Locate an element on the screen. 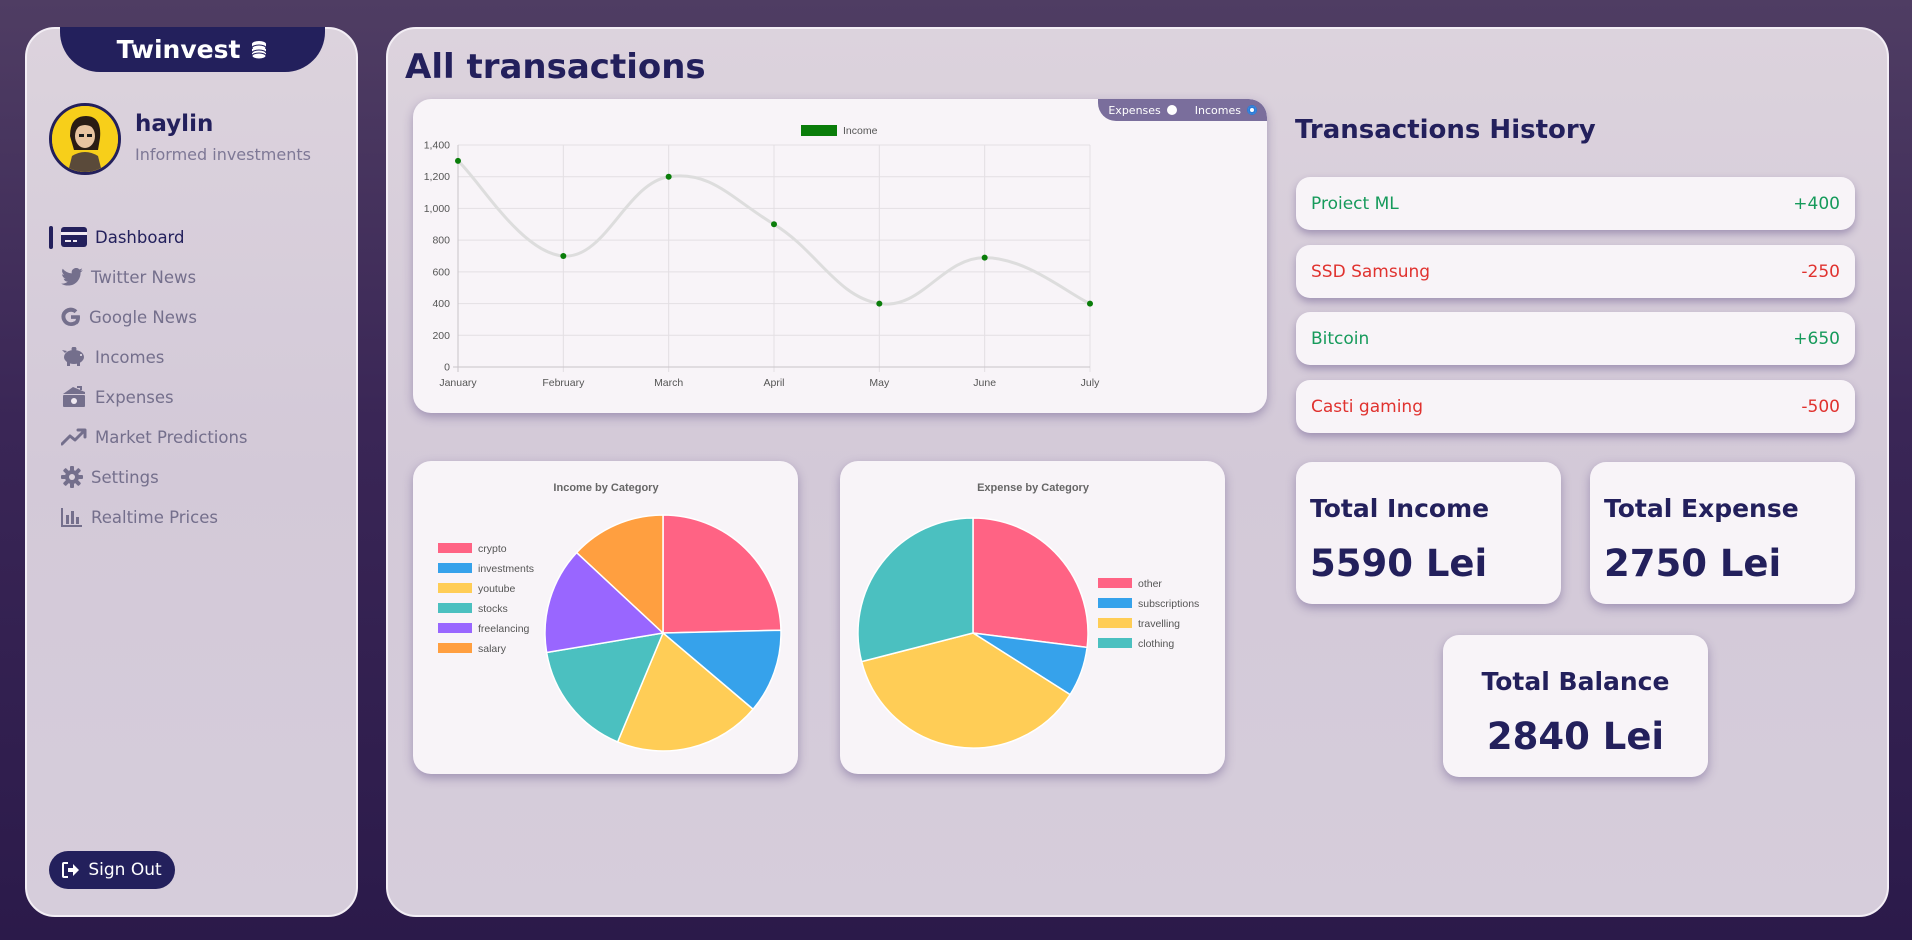 The height and width of the screenshot is (940, 1912). pie-title: Expense by Category is located at coordinates (1033, 488).